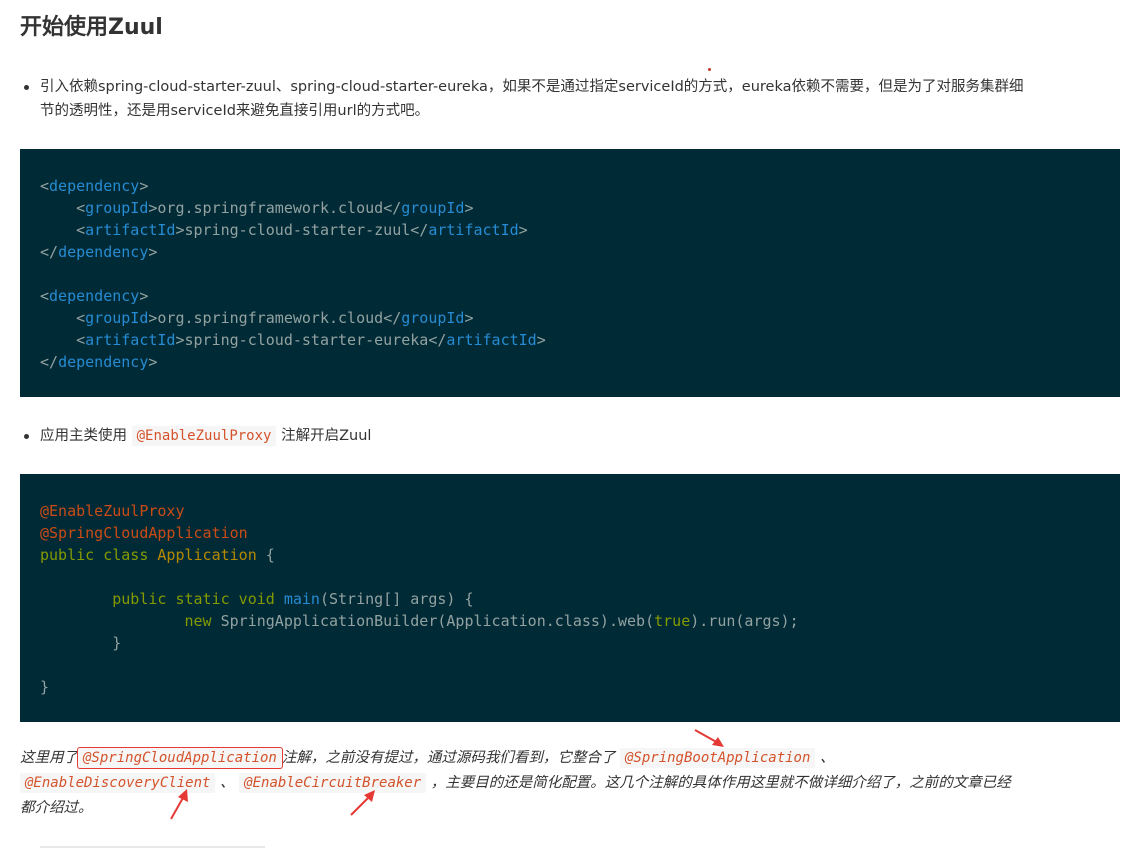 The height and width of the screenshot is (848, 1129). Describe the element at coordinates (180, 758) in the screenshot. I see `inline-code-spring-cloud-application: @SpringCloudApplication` at that location.